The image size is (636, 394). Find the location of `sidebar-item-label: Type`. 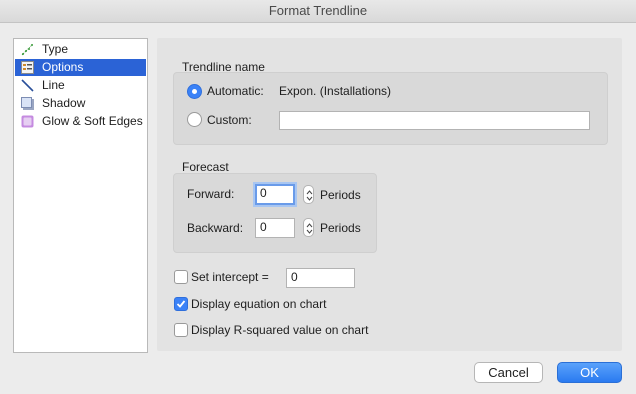

sidebar-item-label: Type is located at coordinates (55, 49).